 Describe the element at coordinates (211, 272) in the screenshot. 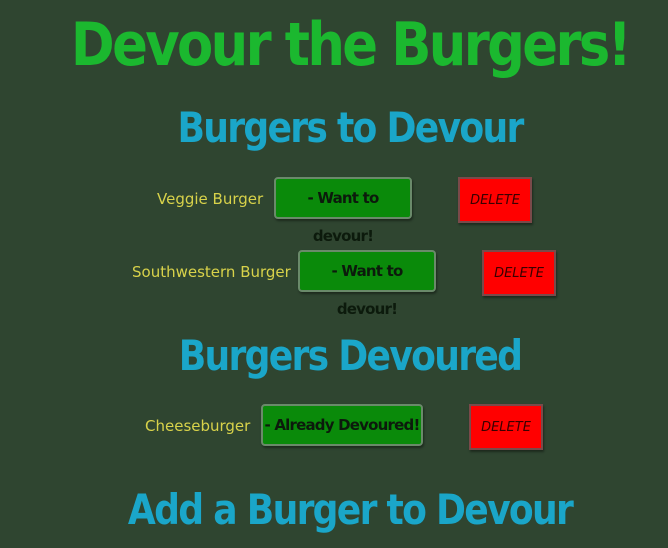

I see `burger-name: Southwestern Burger` at that location.